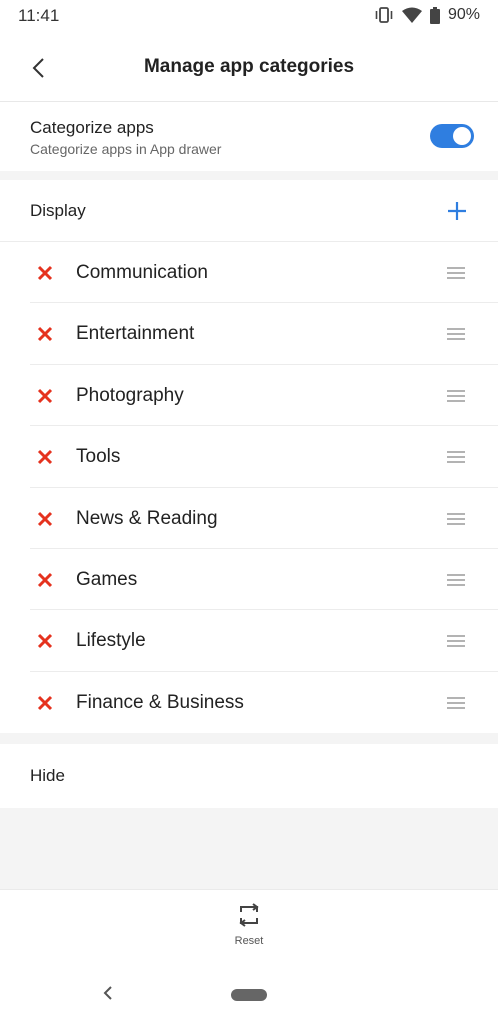  What do you see at coordinates (92, 127) in the screenshot?
I see `categorize-apps-title: Categorize apps` at bounding box center [92, 127].